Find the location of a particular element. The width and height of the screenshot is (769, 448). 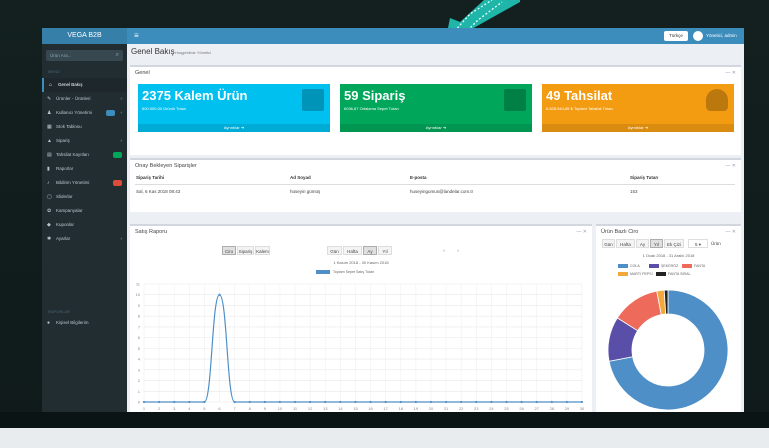

pie-period-button-1: Hafta is located at coordinates (625, 243).